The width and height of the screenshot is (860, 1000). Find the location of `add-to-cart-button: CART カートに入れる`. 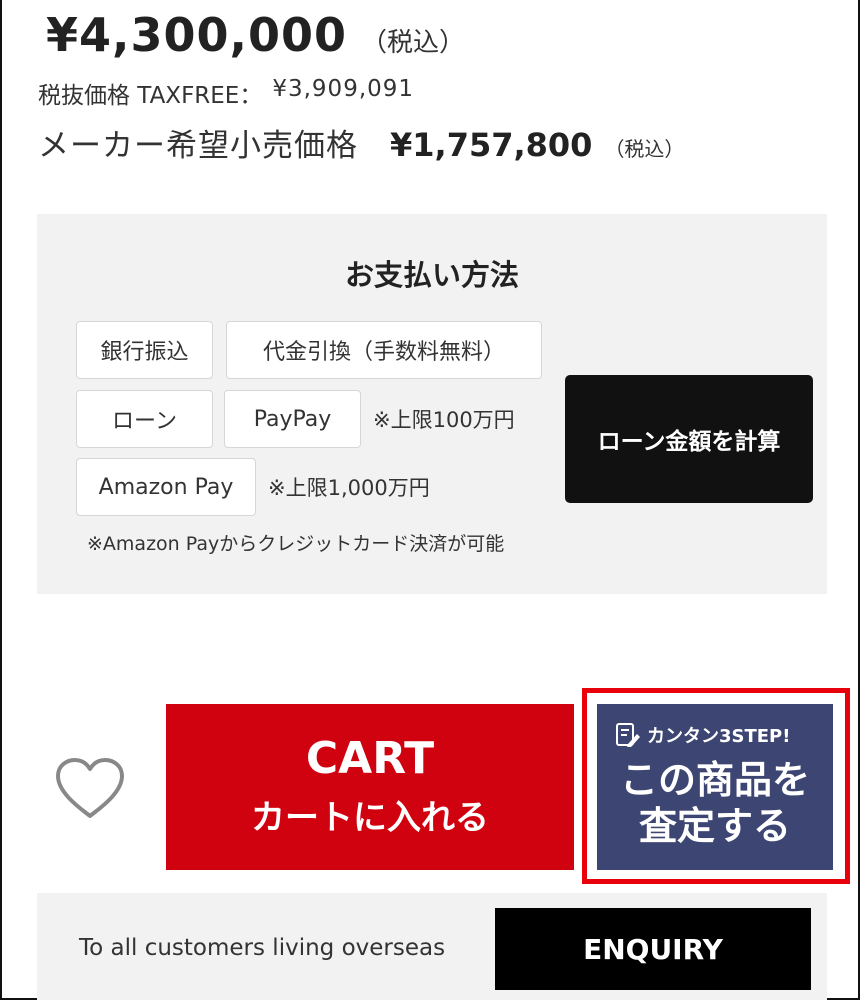

add-to-cart-button: CART カートに入れる is located at coordinates (370, 787).